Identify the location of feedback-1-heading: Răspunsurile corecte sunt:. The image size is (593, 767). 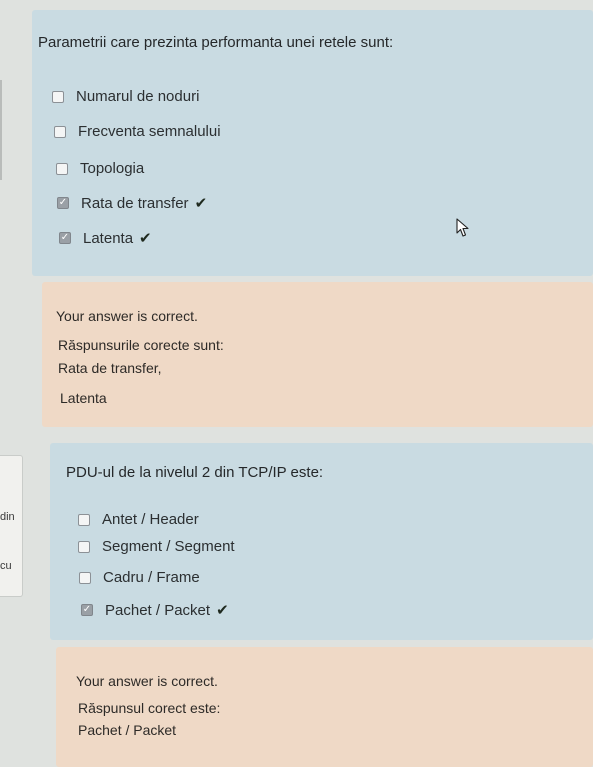
(141, 345).